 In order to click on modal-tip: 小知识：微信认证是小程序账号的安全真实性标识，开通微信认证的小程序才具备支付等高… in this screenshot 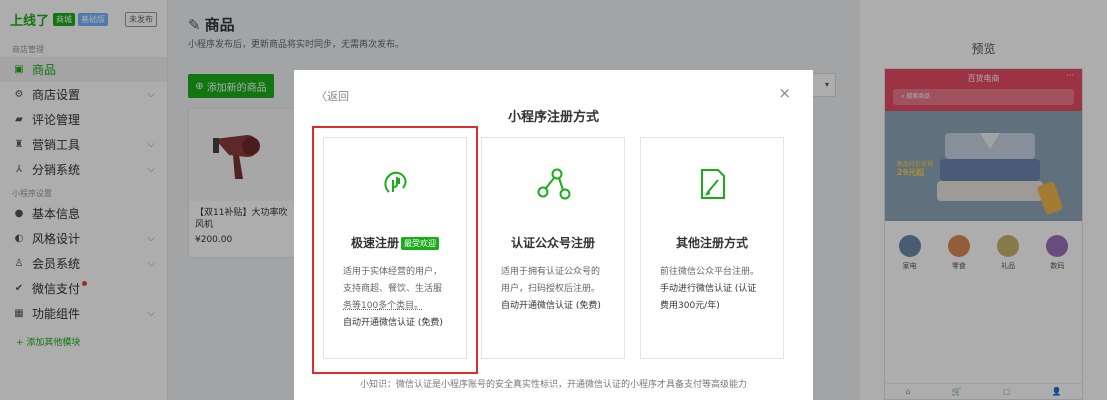, I will do `click(553, 385)`.